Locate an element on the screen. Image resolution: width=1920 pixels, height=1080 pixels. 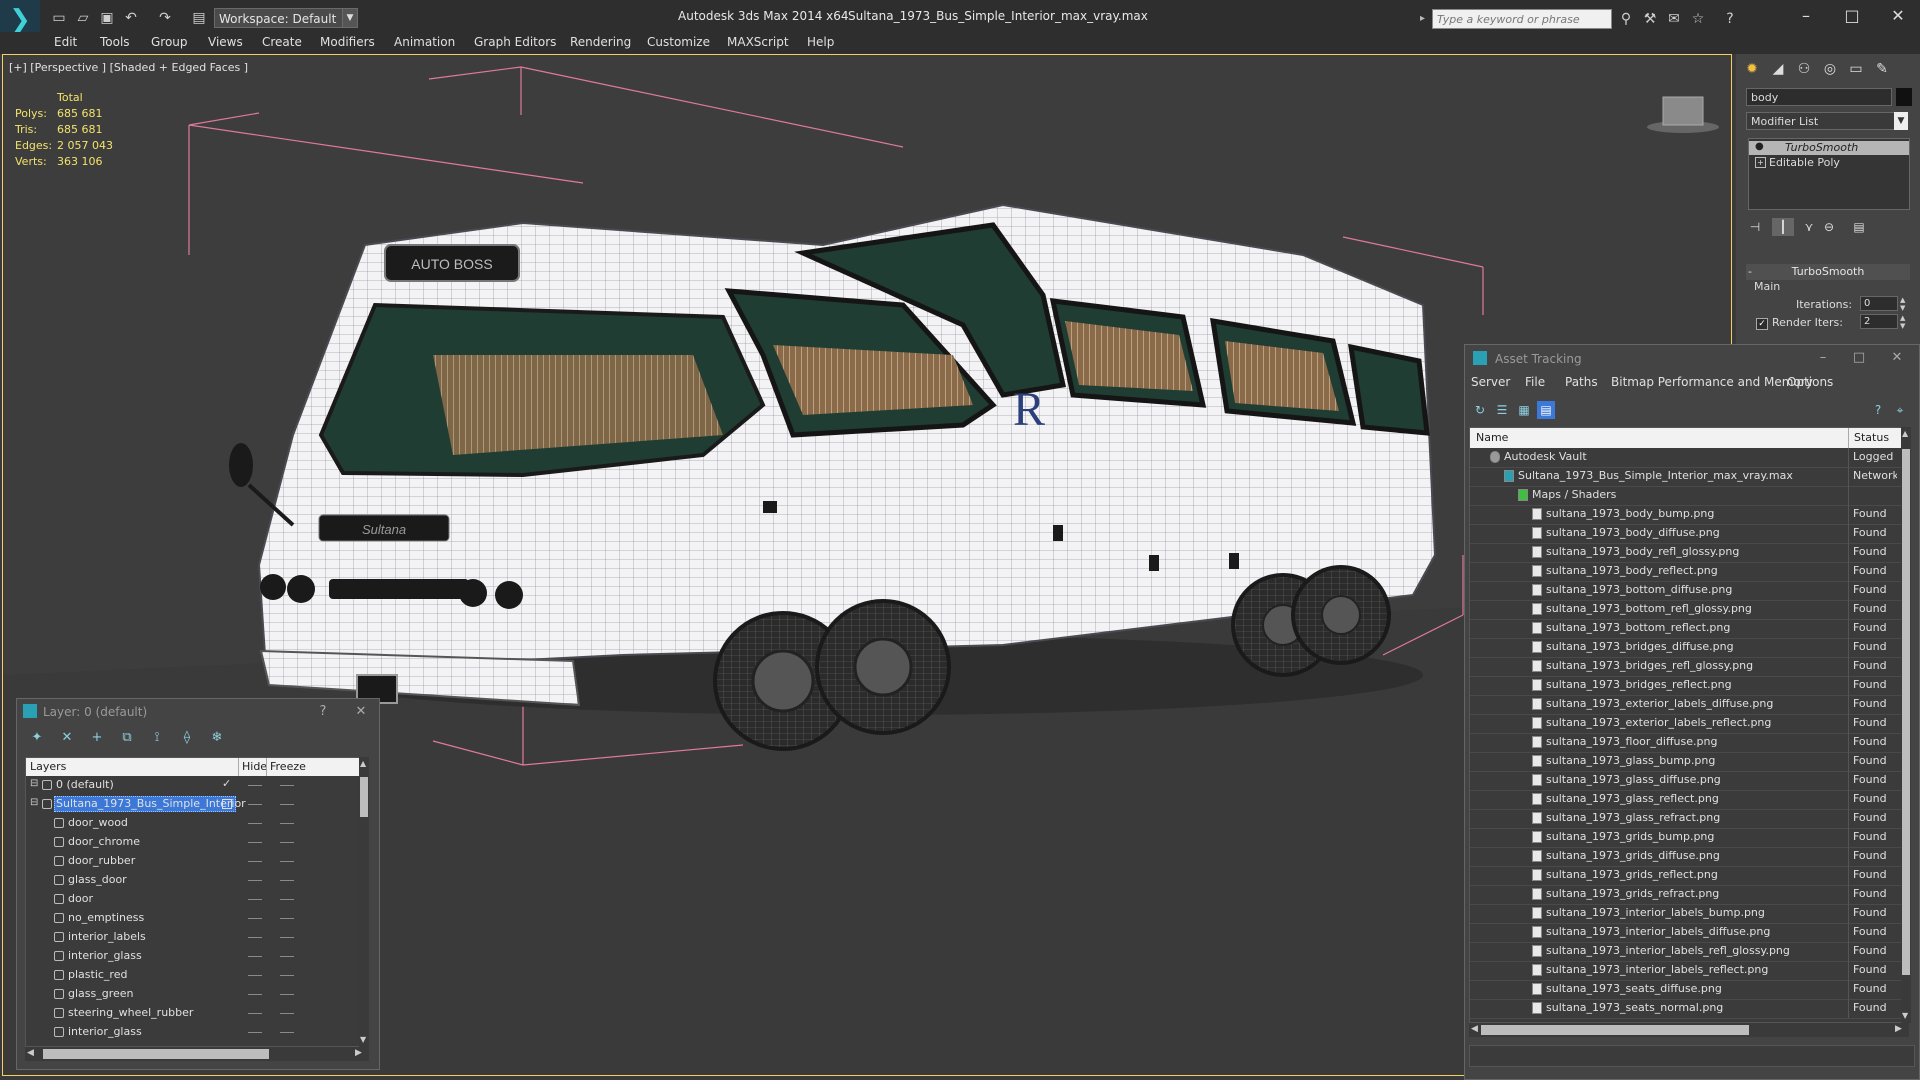
asset-row: sultana_1973_seats_diffuse.png Found is located at coordinates (1689, 990).